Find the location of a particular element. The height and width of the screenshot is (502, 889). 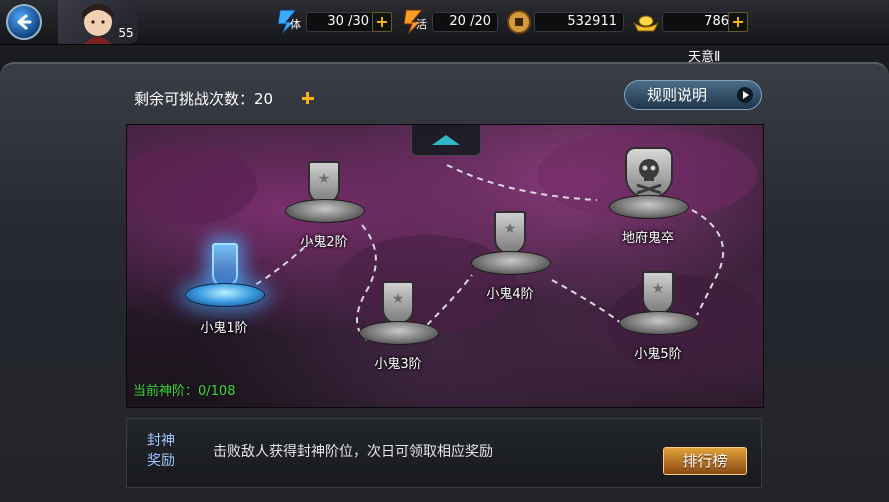

chevron-right-icon is located at coordinates (745, 95).